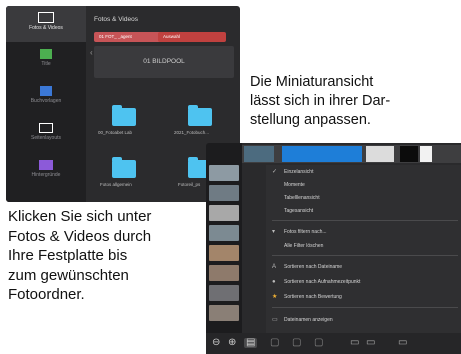 The height and width of the screenshot is (354, 461). What do you see at coordinates (192, 37) in the screenshot?
I see `breadcrumb-chip: Auswahl` at bounding box center [192, 37].